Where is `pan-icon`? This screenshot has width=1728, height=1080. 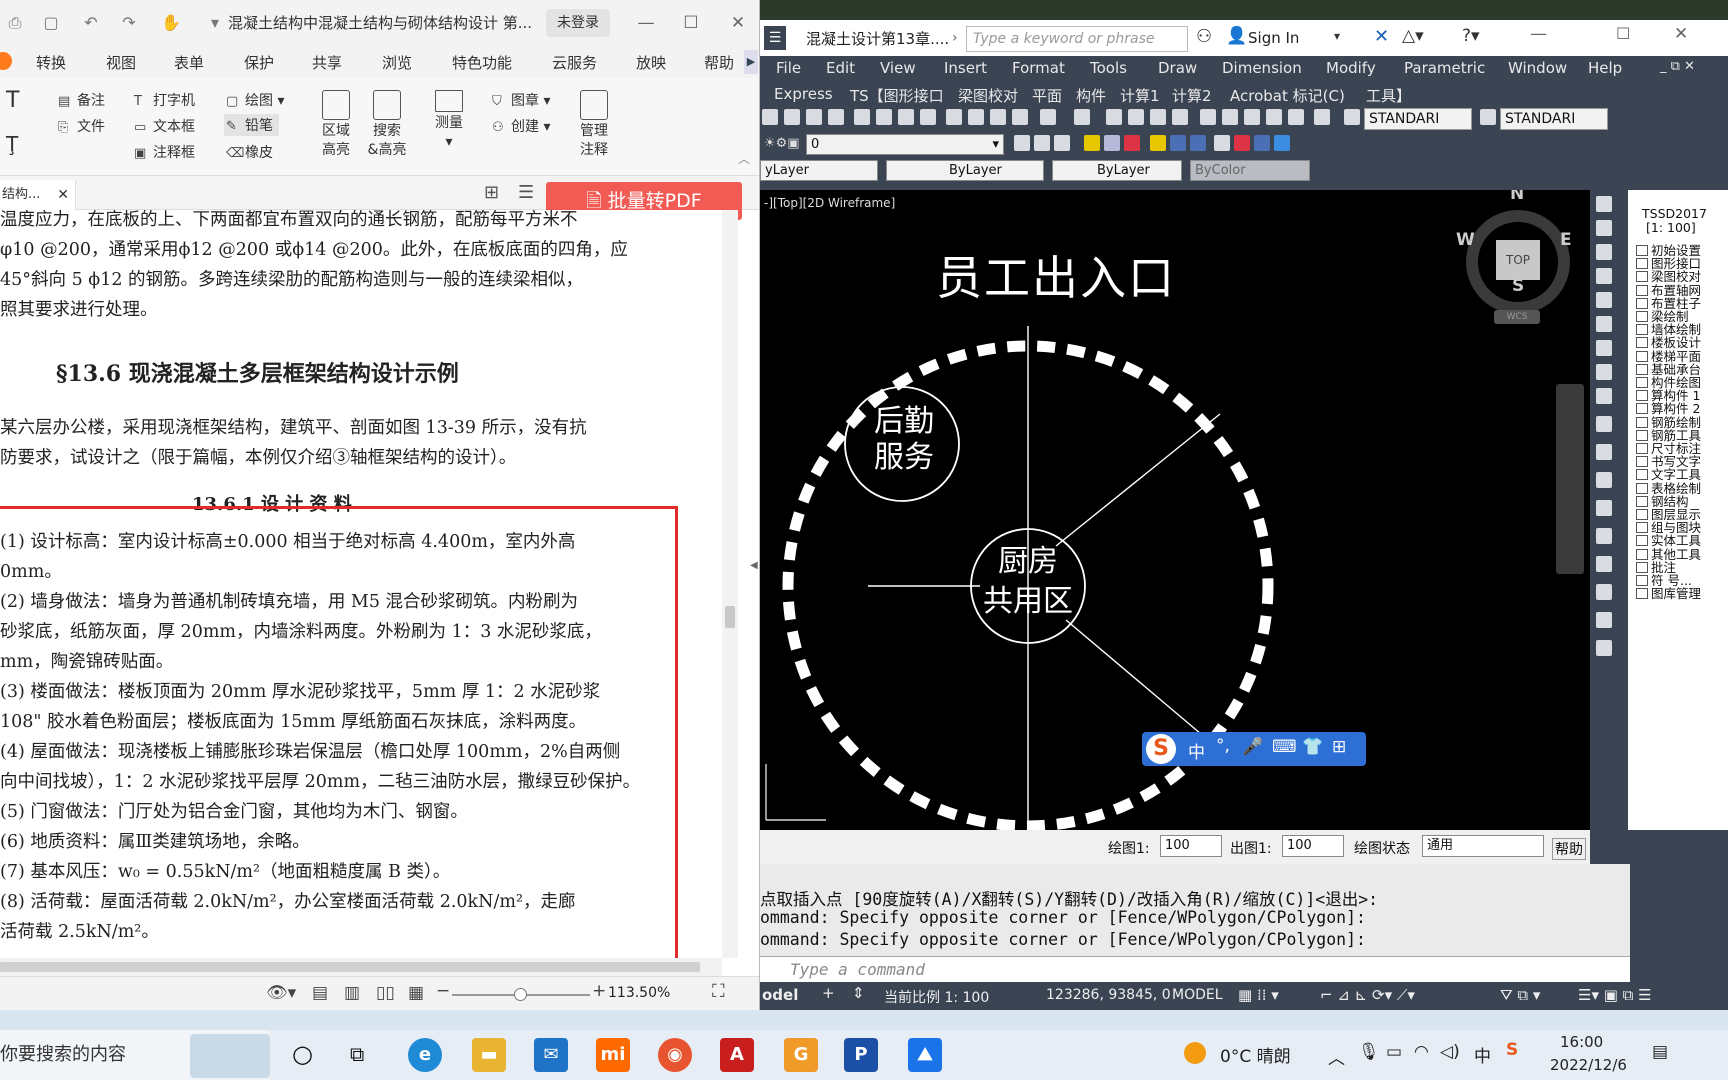 pan-icon is located at coordinates (1114, 117).